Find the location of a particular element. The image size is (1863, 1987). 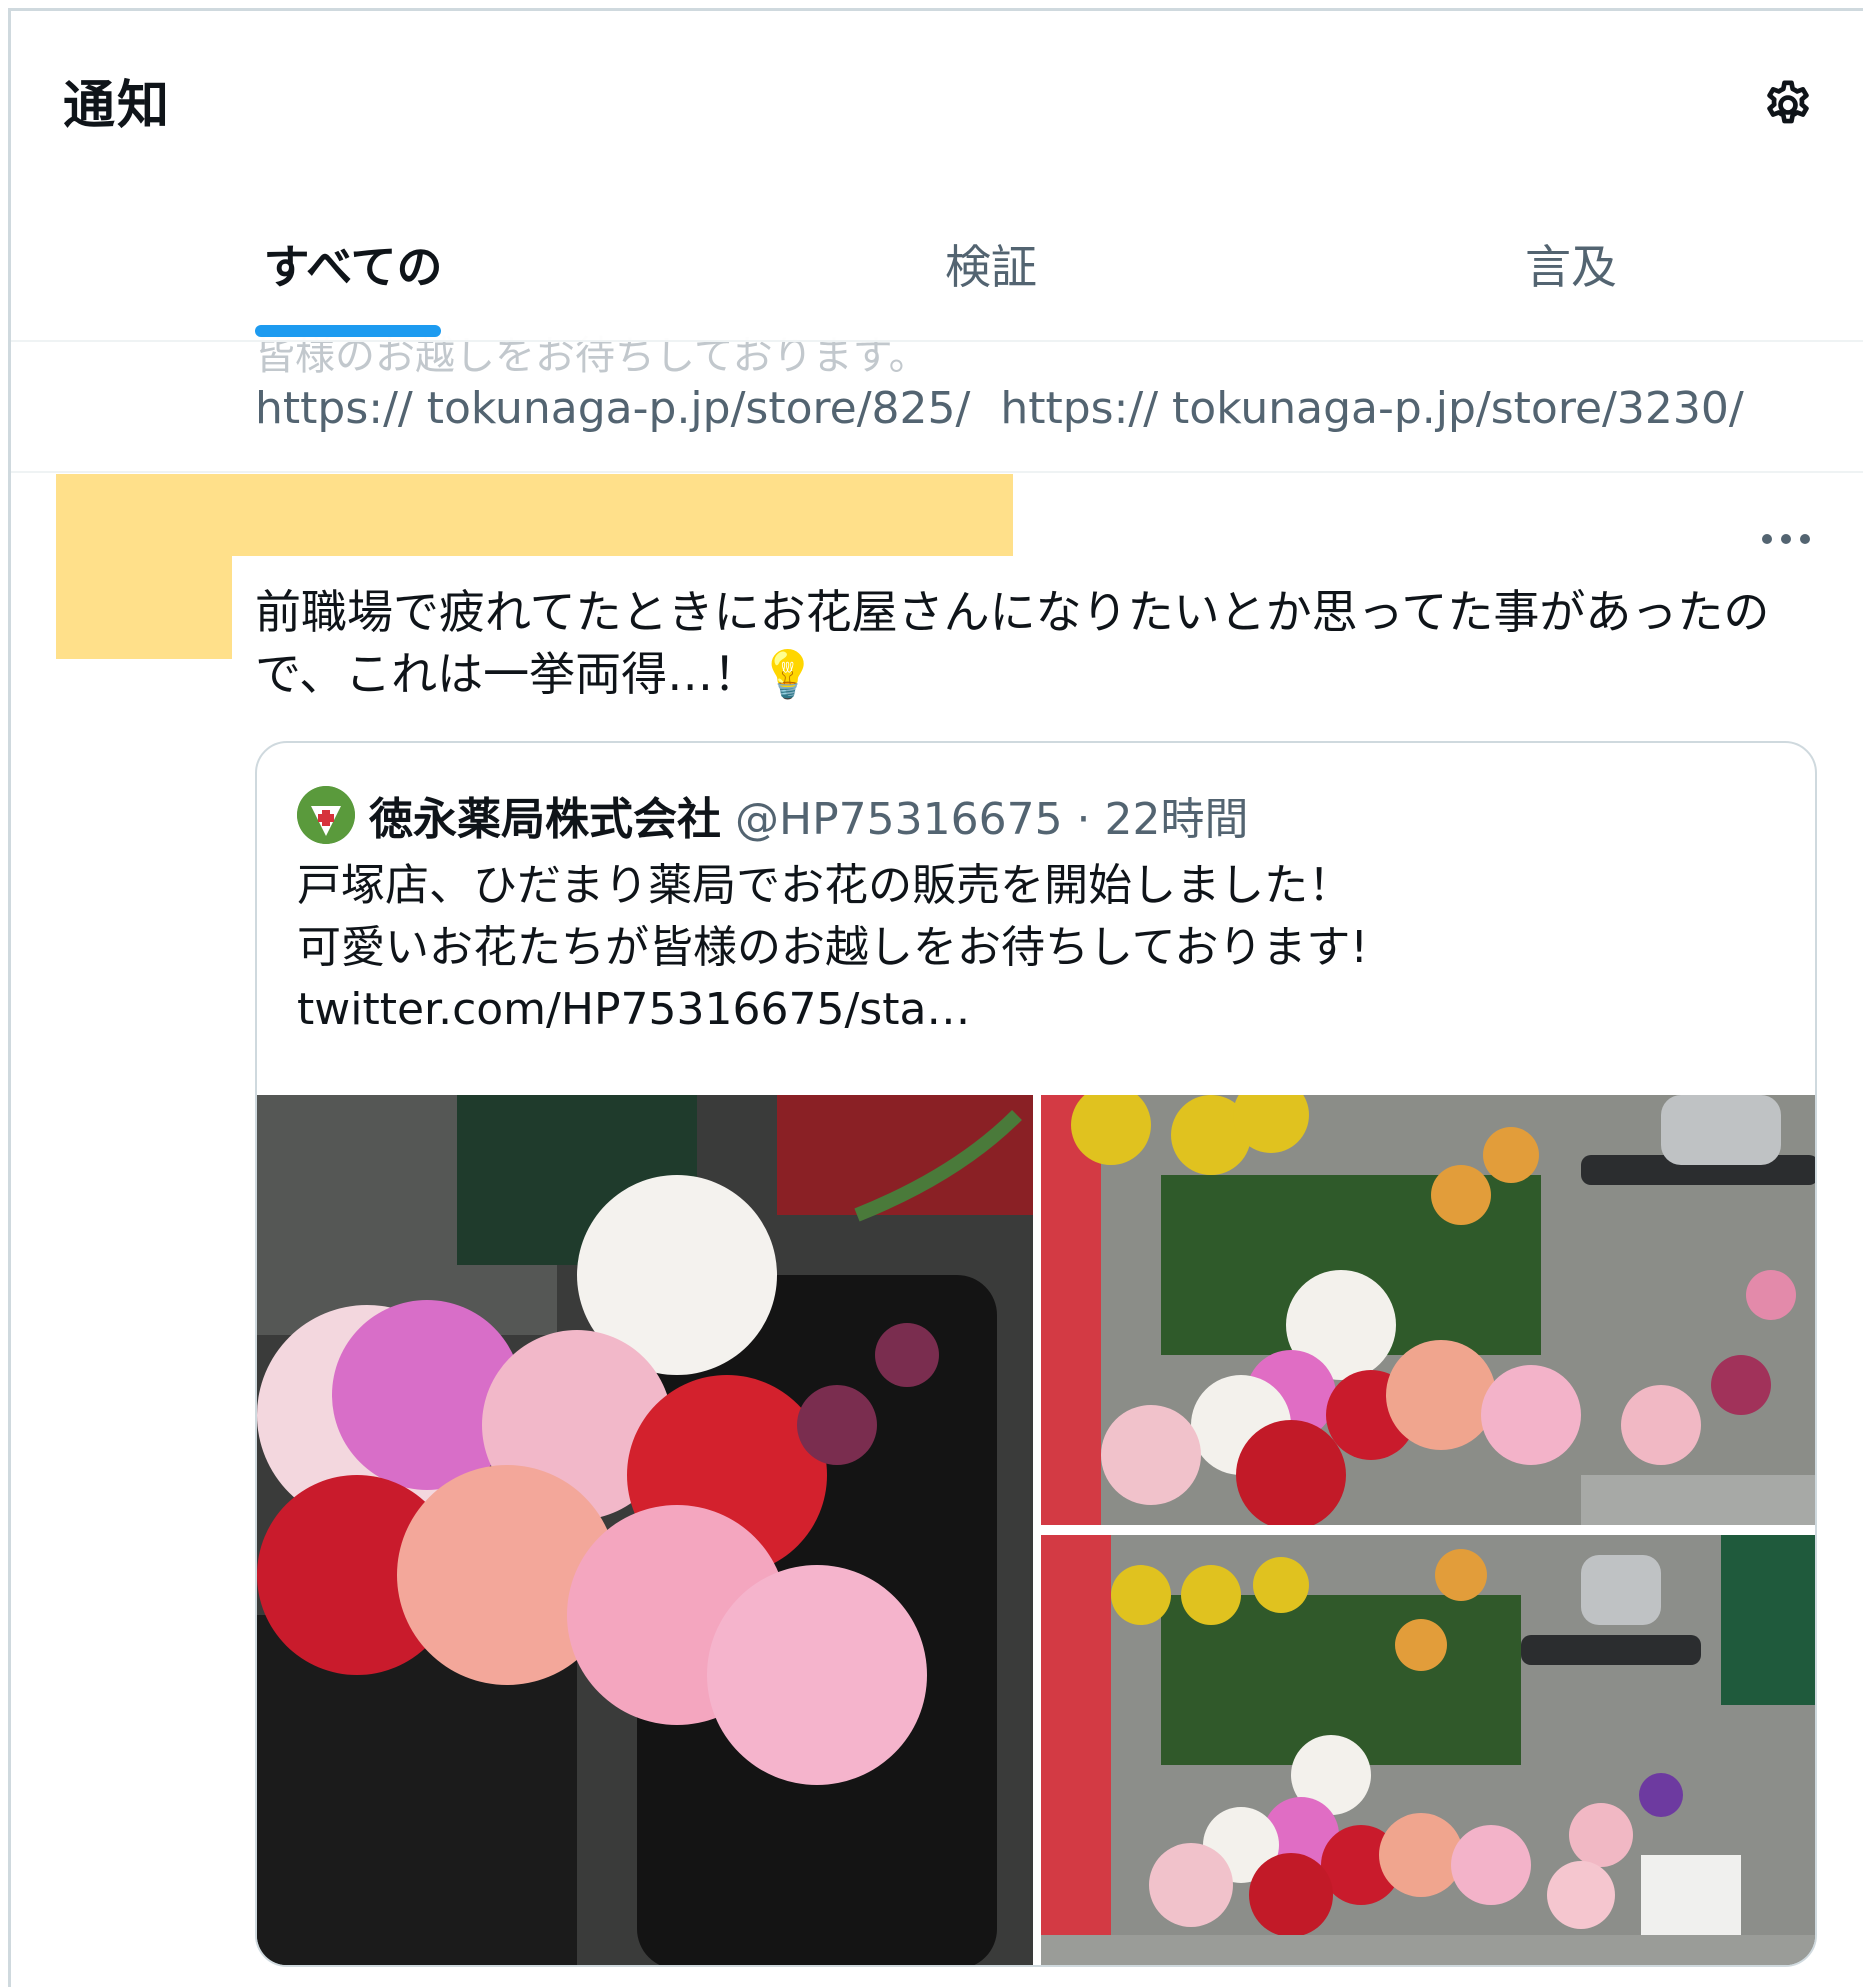

quote-tweet-header: 徳永薬局株式会社 @HP75316675 · 22時間 is located at coordinates (773, 815).